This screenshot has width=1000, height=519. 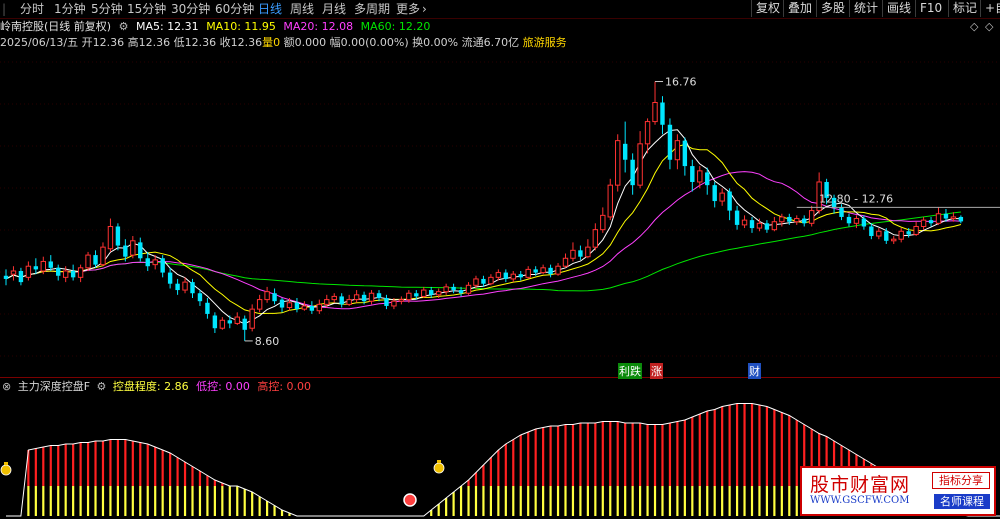 I want to click on marker-rise: 涨, so click(x=656, y=371).